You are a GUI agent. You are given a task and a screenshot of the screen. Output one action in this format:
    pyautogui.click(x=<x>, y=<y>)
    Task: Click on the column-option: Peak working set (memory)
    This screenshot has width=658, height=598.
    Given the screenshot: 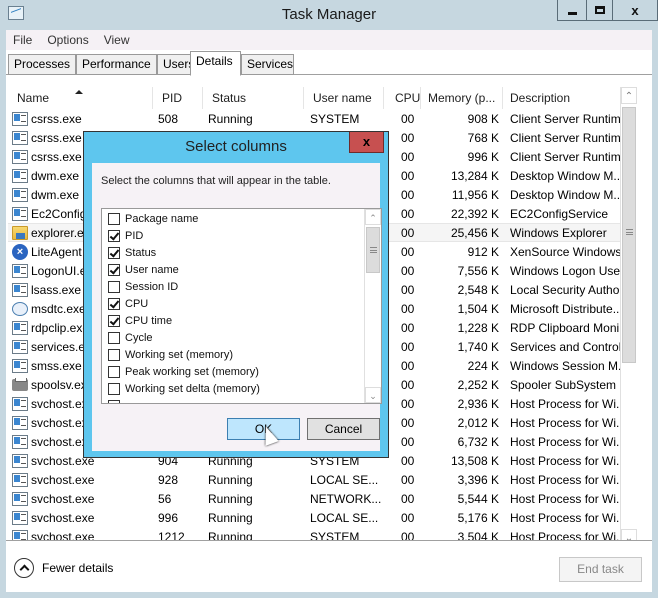 What is the action you would take?
    pyautogui.click(x=241, y=371)
    